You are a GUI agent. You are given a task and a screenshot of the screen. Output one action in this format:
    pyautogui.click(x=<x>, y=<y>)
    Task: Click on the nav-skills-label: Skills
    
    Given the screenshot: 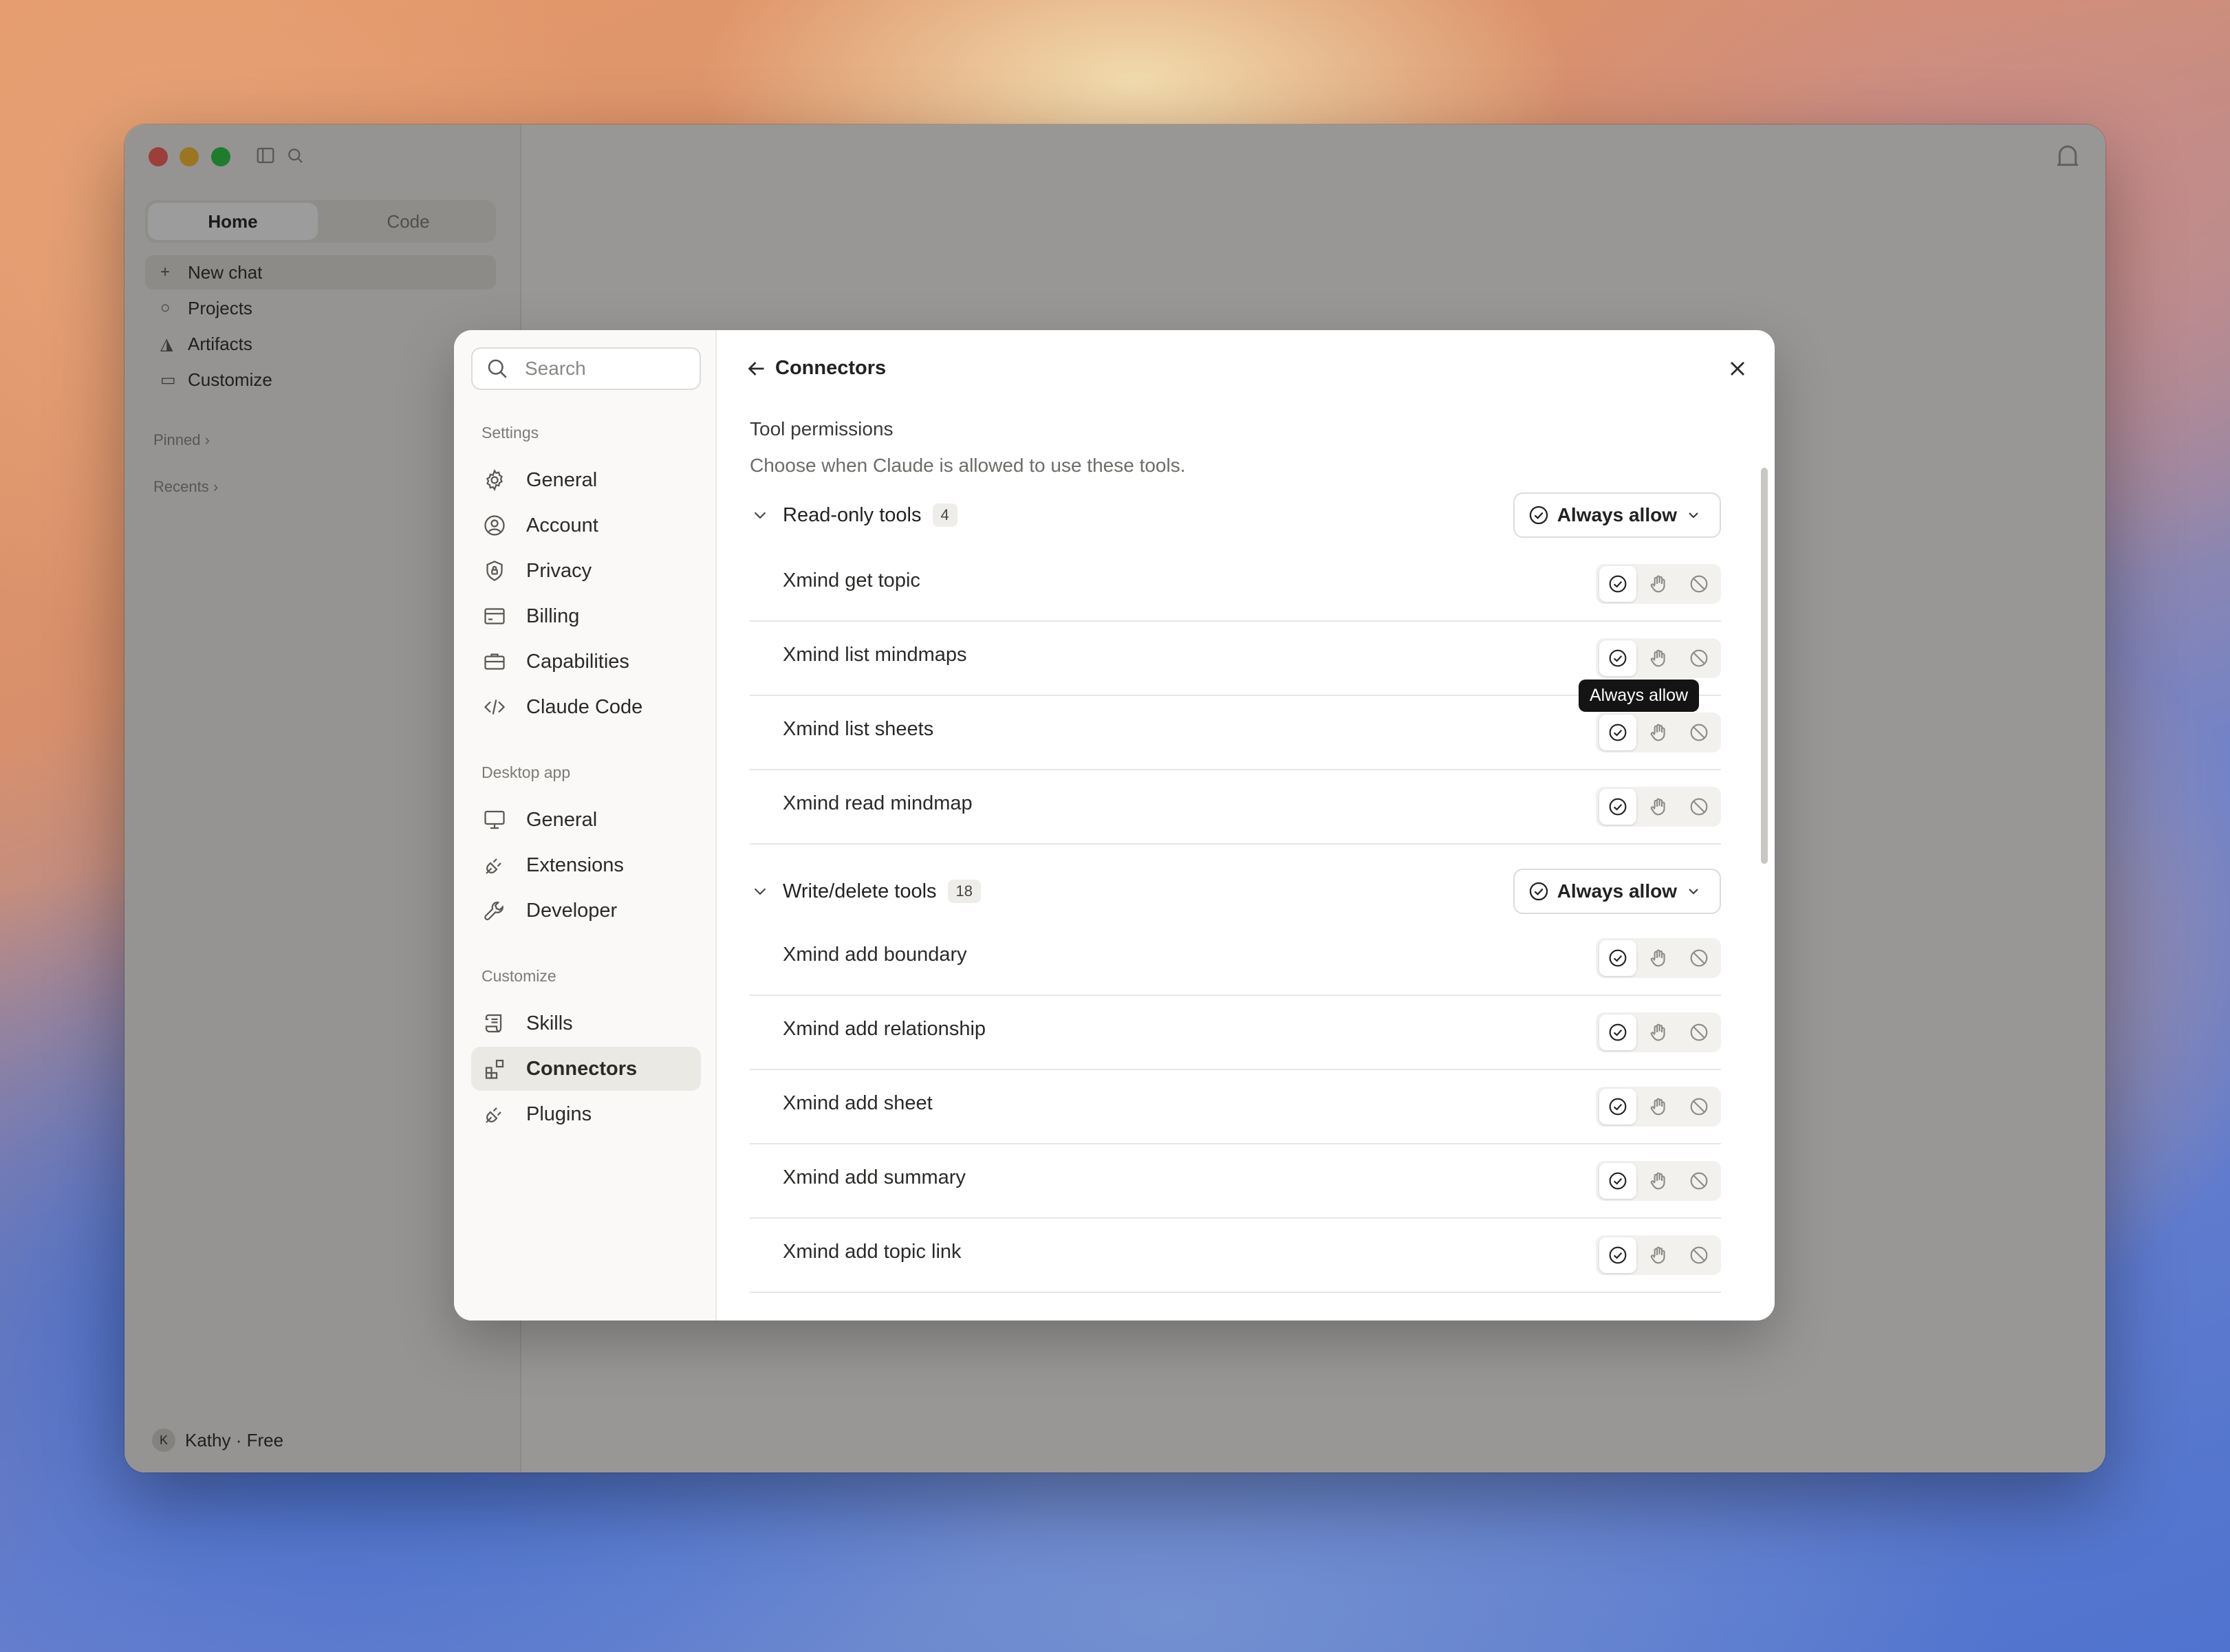 What is the action you would take?
    pyautogui.click(x=549, y=1023)
    